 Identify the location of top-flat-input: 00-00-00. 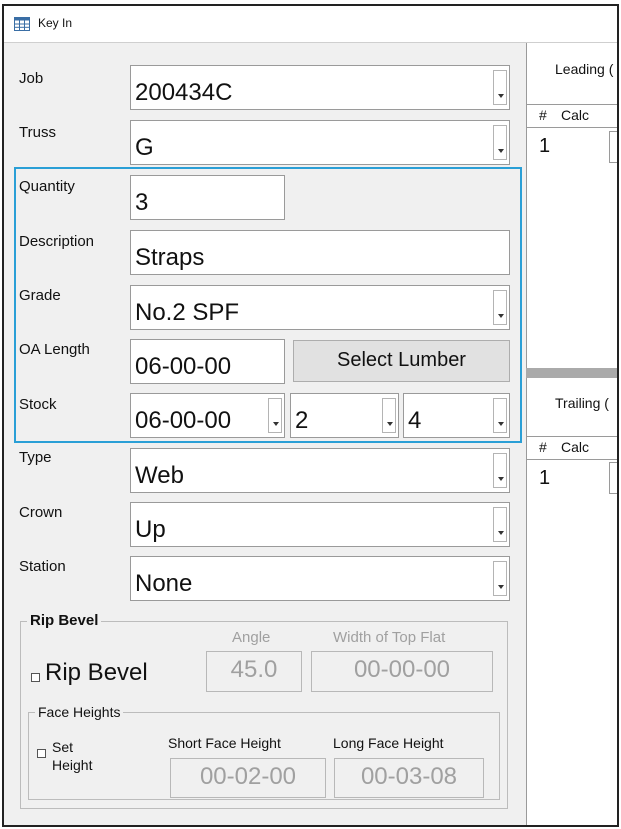
(402, 671).